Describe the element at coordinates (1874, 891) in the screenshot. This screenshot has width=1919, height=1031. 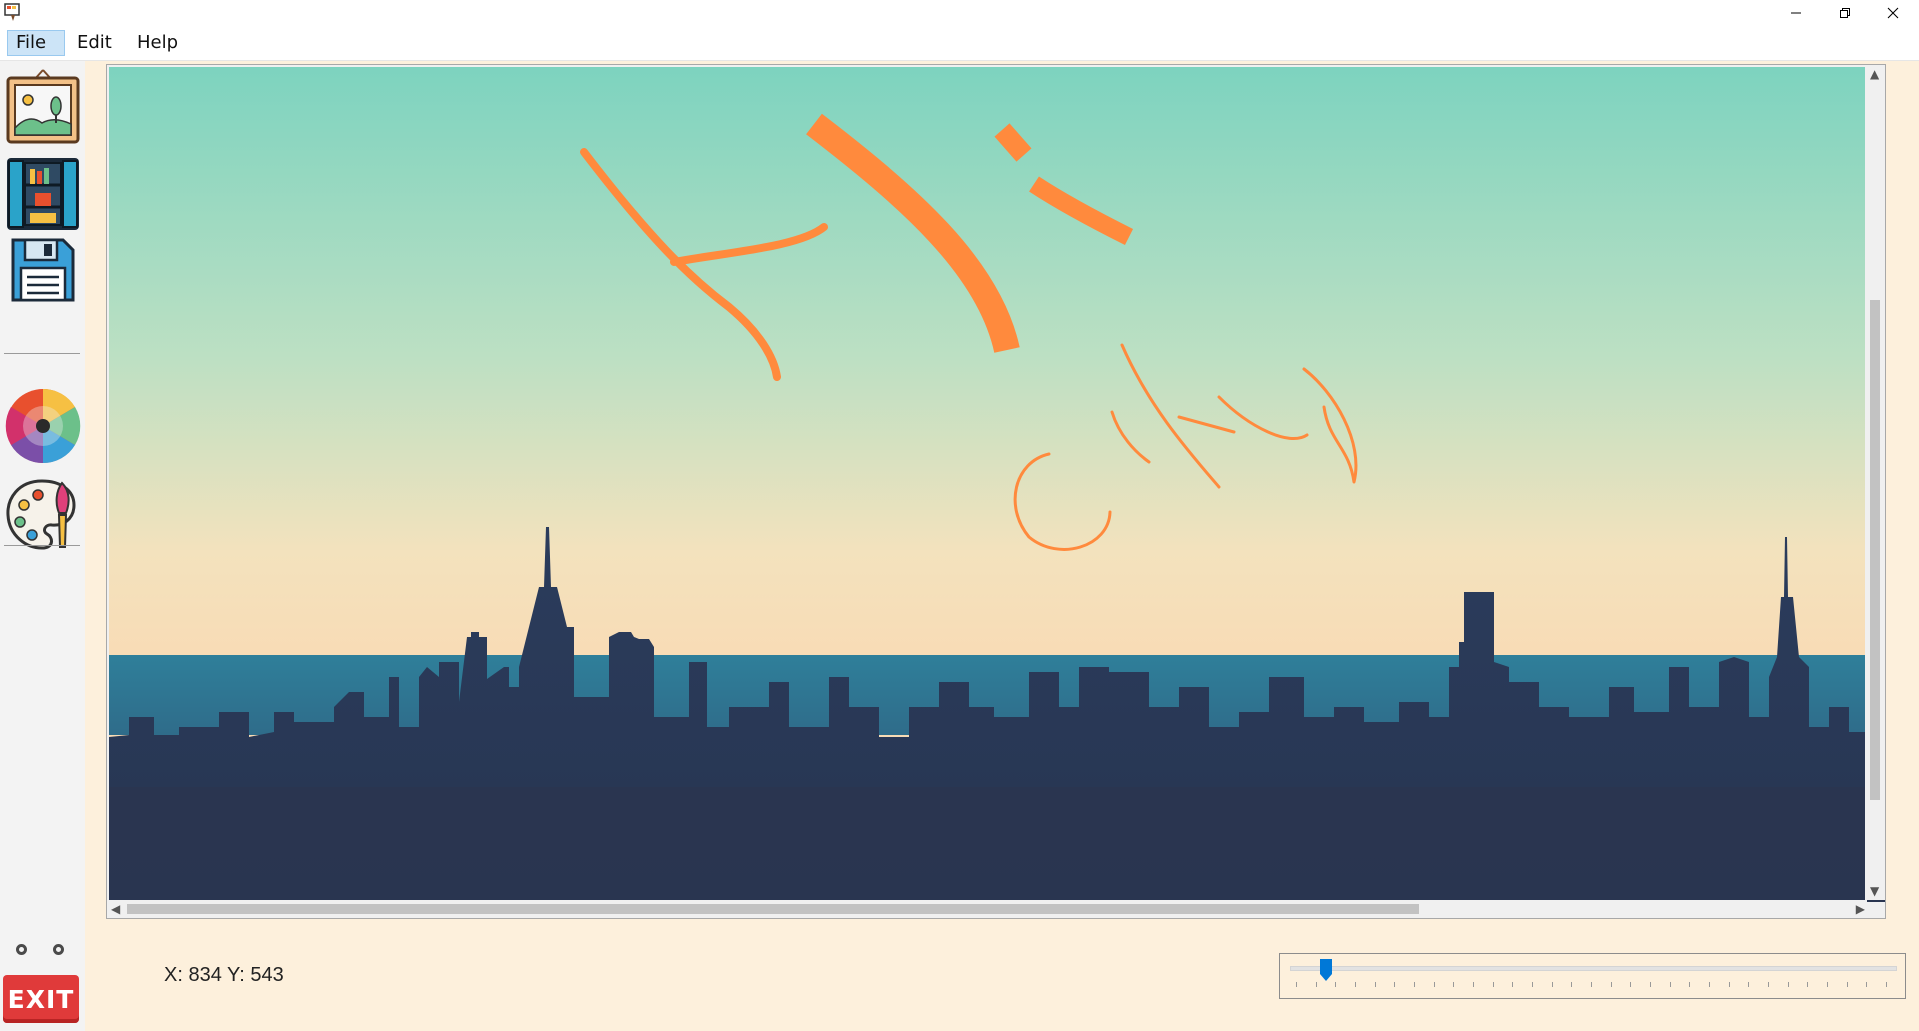
I see `scroll-down-arrow-icon: ▼` at that location.